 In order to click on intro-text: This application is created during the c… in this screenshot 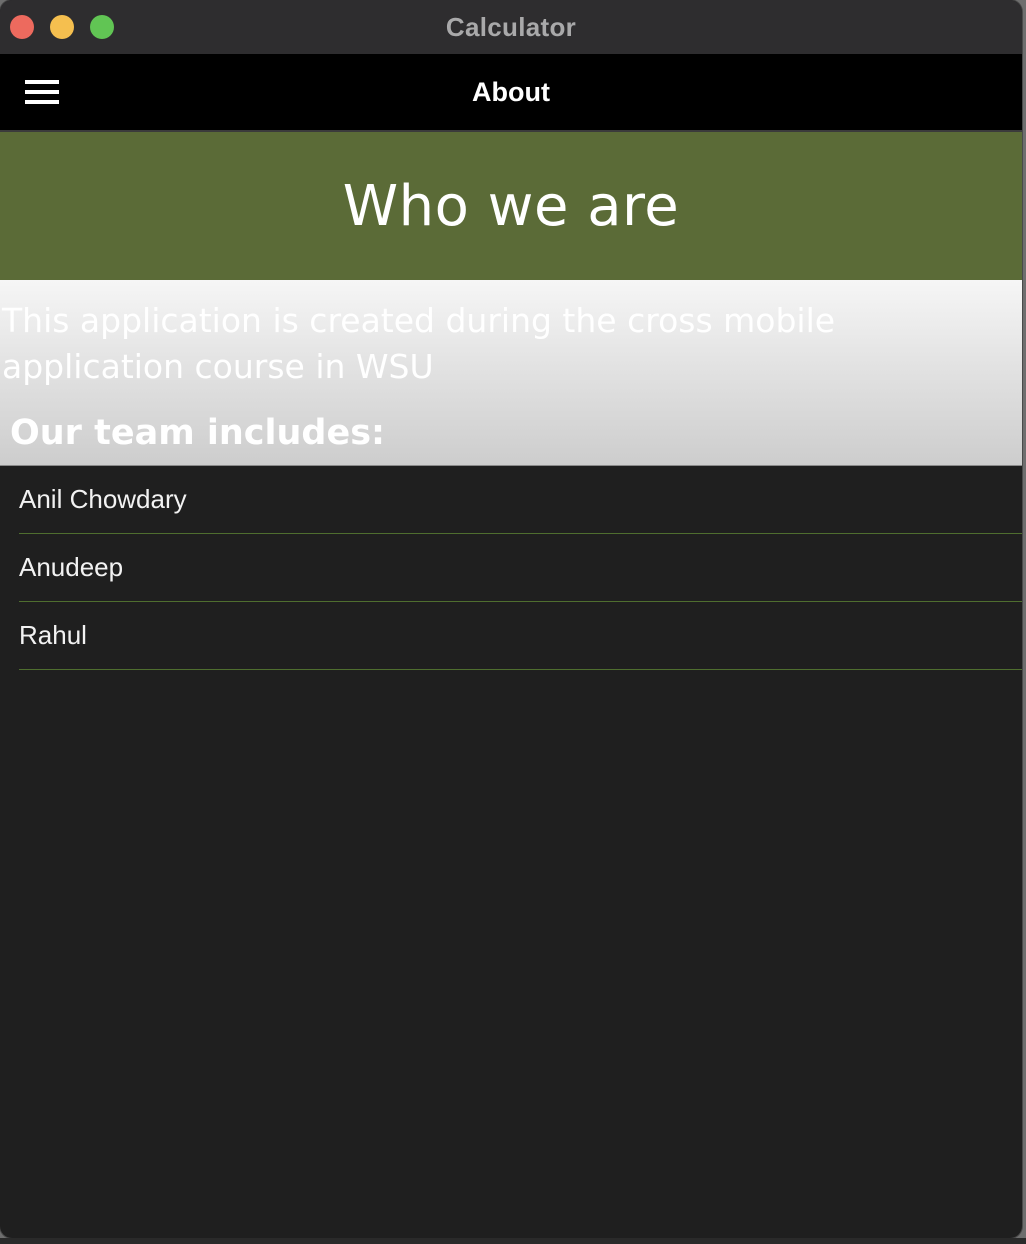, I will do `click(419, 343)`.